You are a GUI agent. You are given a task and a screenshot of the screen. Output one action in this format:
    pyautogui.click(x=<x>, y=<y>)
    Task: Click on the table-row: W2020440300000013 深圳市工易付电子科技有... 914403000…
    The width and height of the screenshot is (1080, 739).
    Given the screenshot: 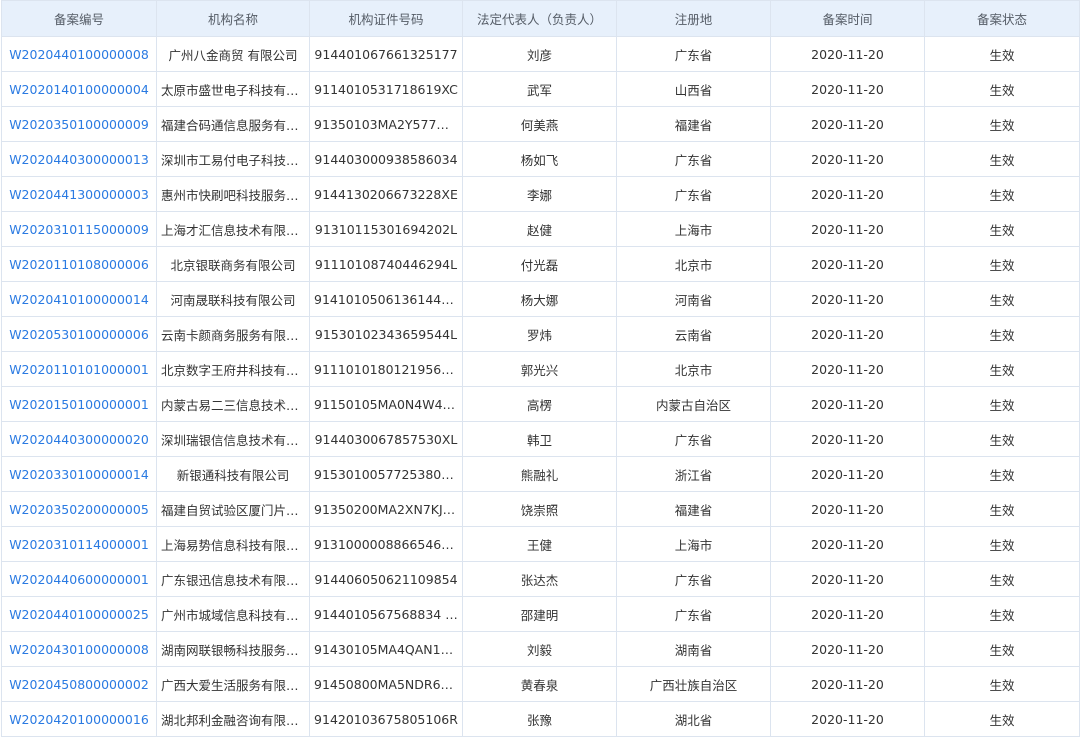 What is the action you would take?
    pyautogui.click(x=540, y=159)
    